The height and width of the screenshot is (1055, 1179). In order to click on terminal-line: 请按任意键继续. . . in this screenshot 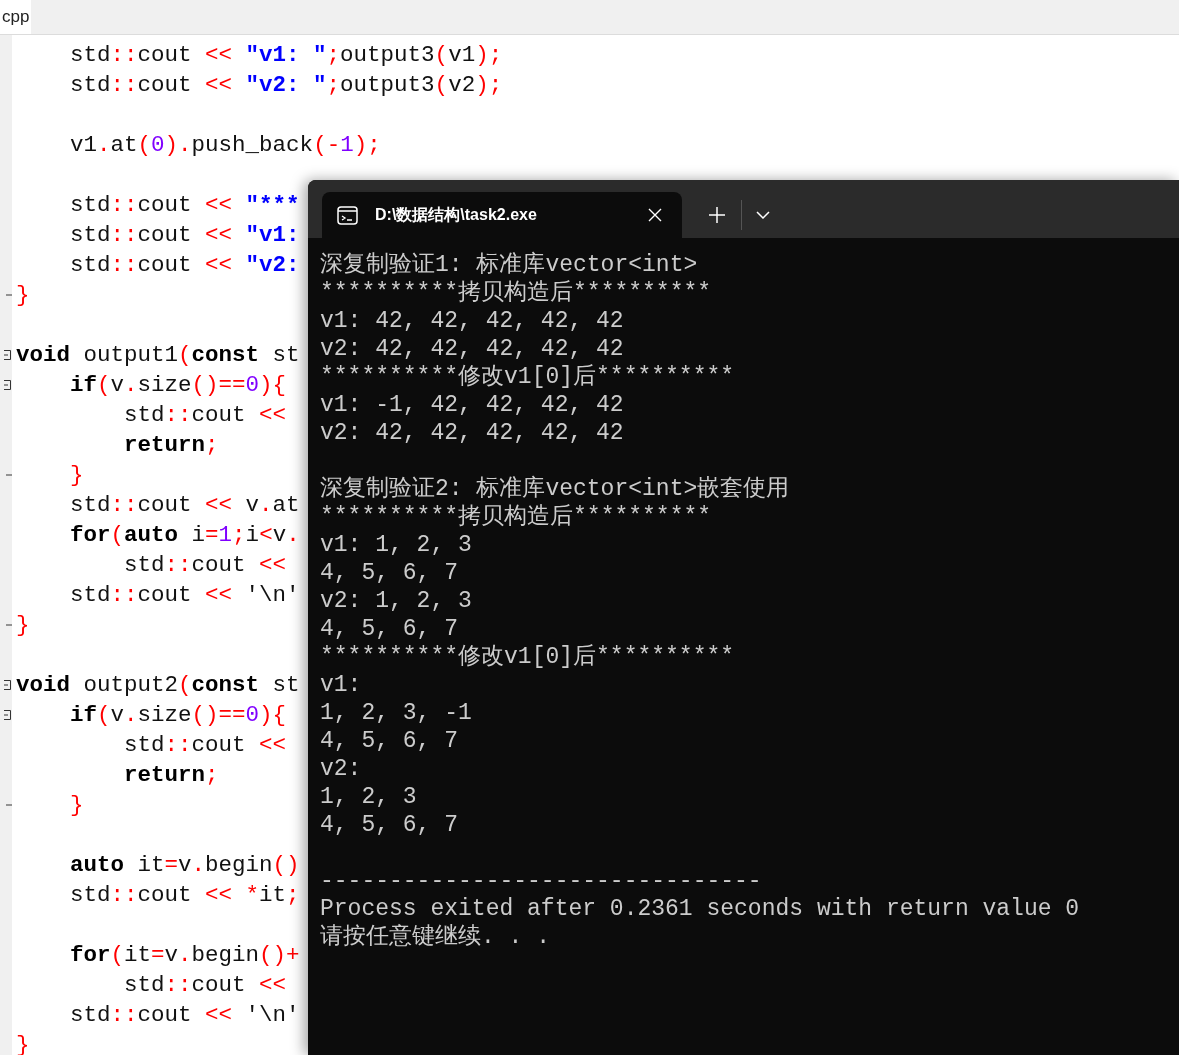, I will do `click(435, 937)`.